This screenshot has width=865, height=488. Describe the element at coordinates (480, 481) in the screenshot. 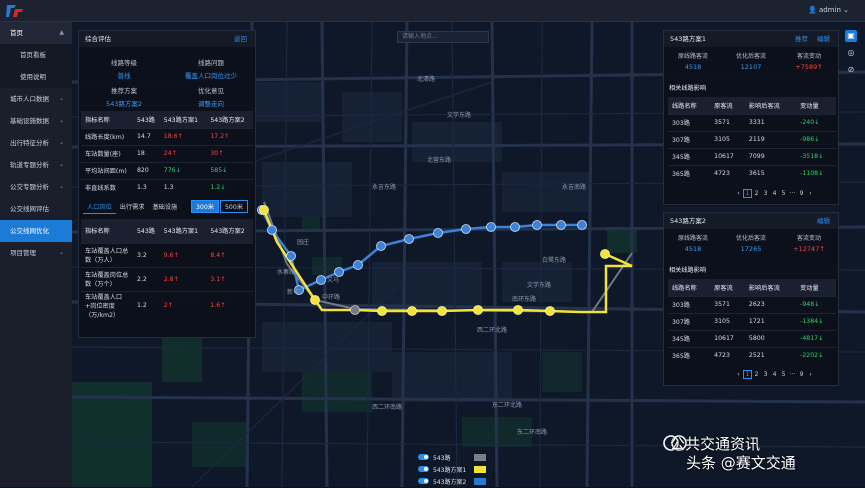

I see `legend-swatch` at that location.